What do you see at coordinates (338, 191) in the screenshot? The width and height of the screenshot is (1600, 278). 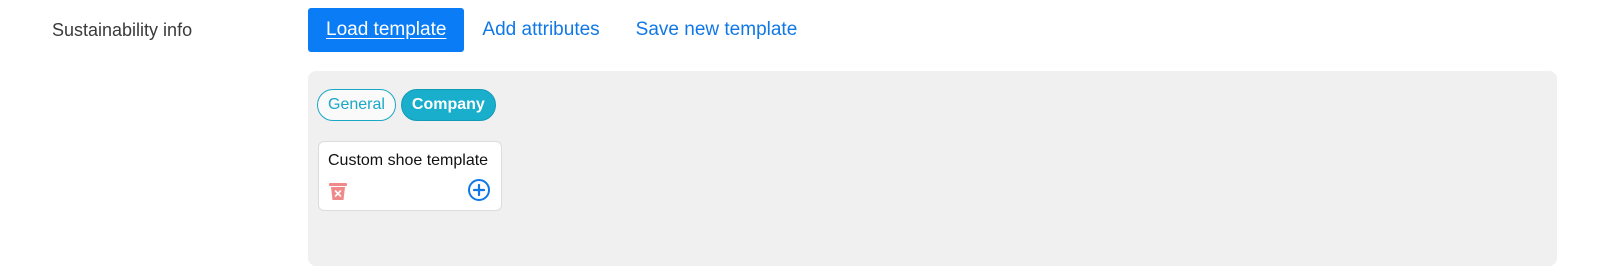 I see `trash-x-icon` at bounding box center [338, 191].